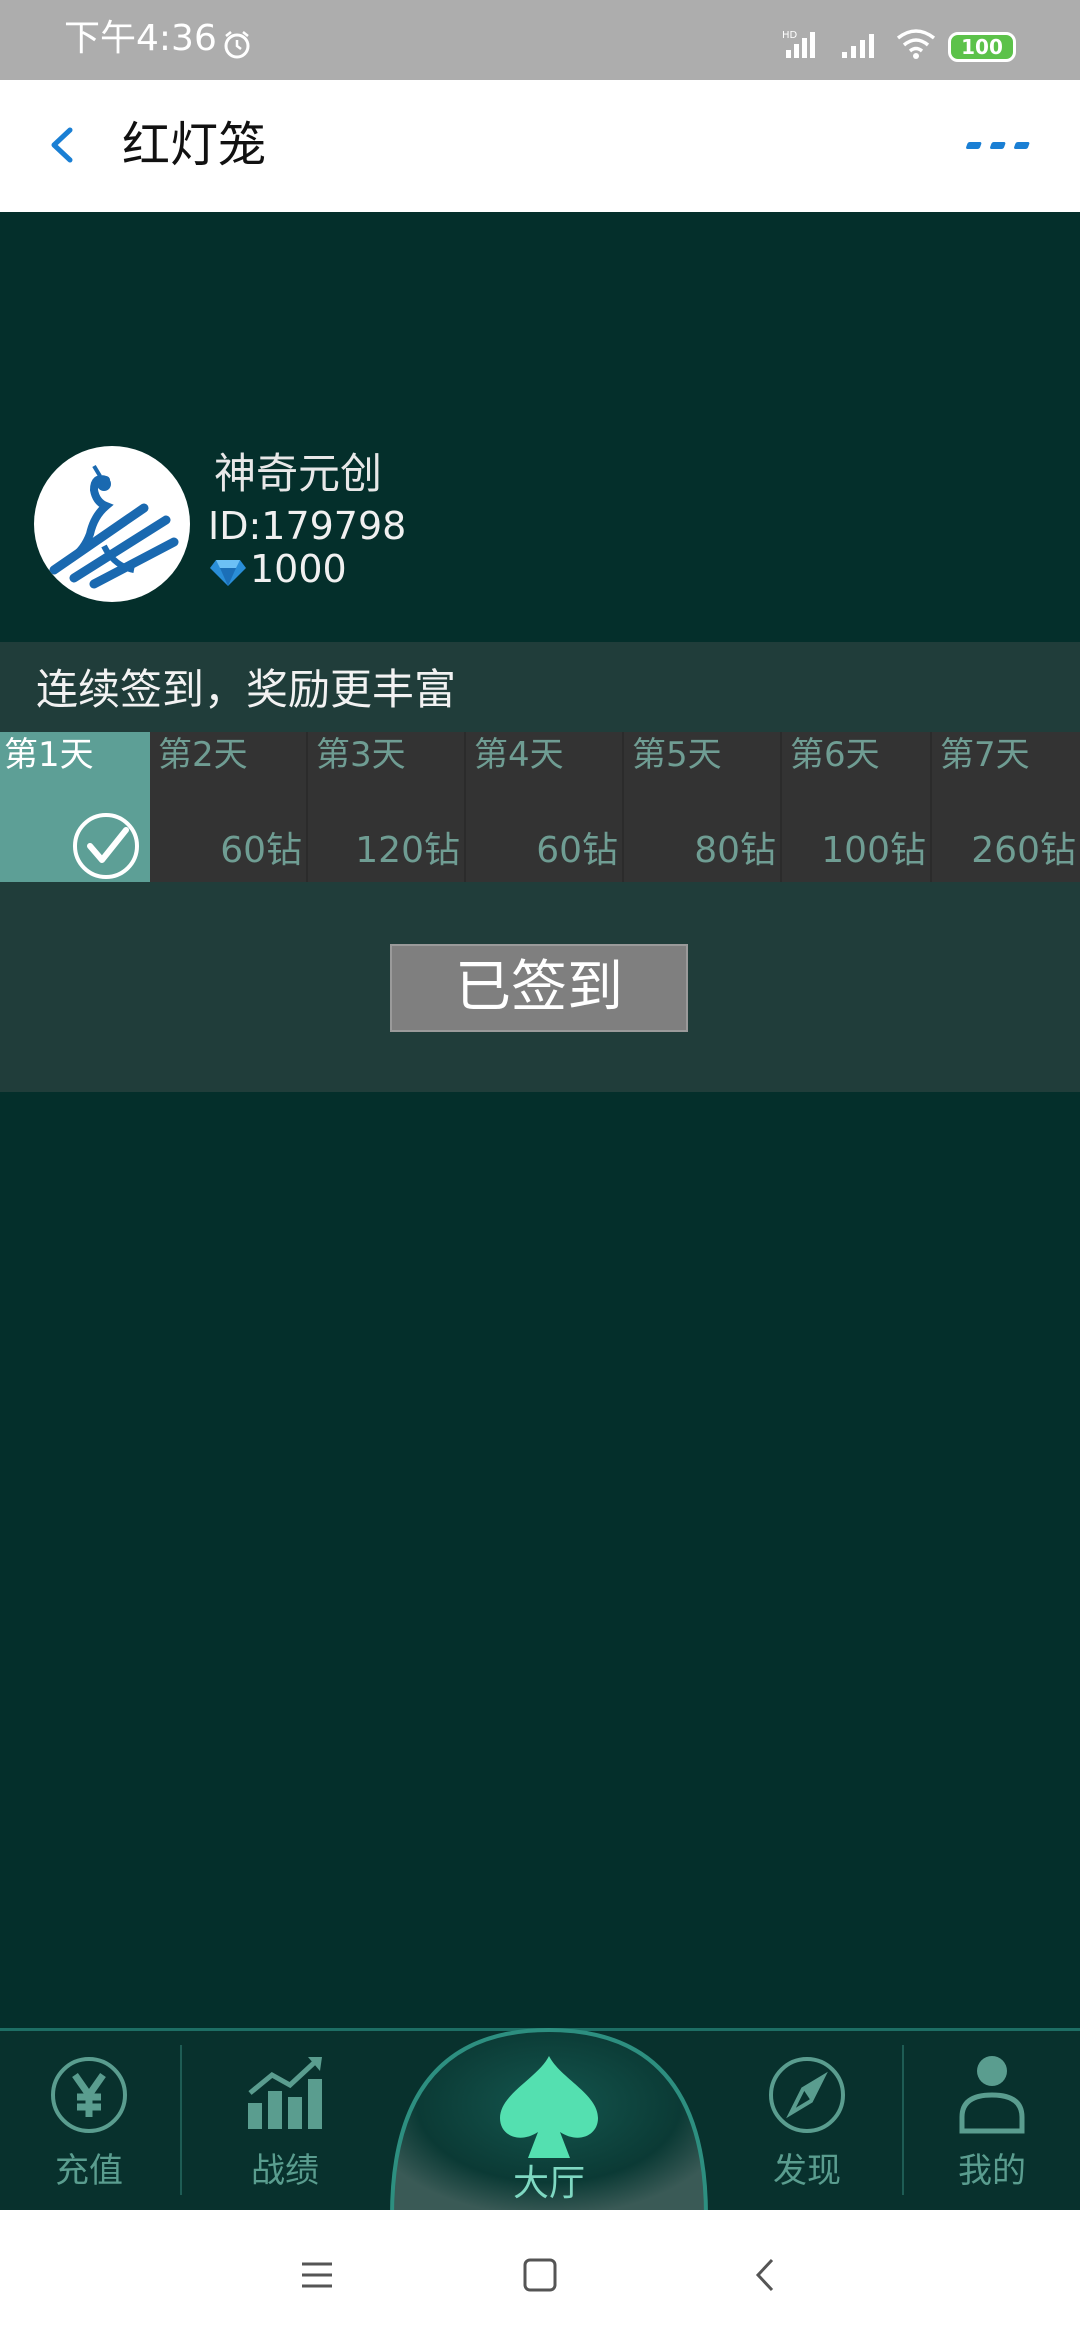  I want to click on day-reward: 120钻, so click(407, 850).